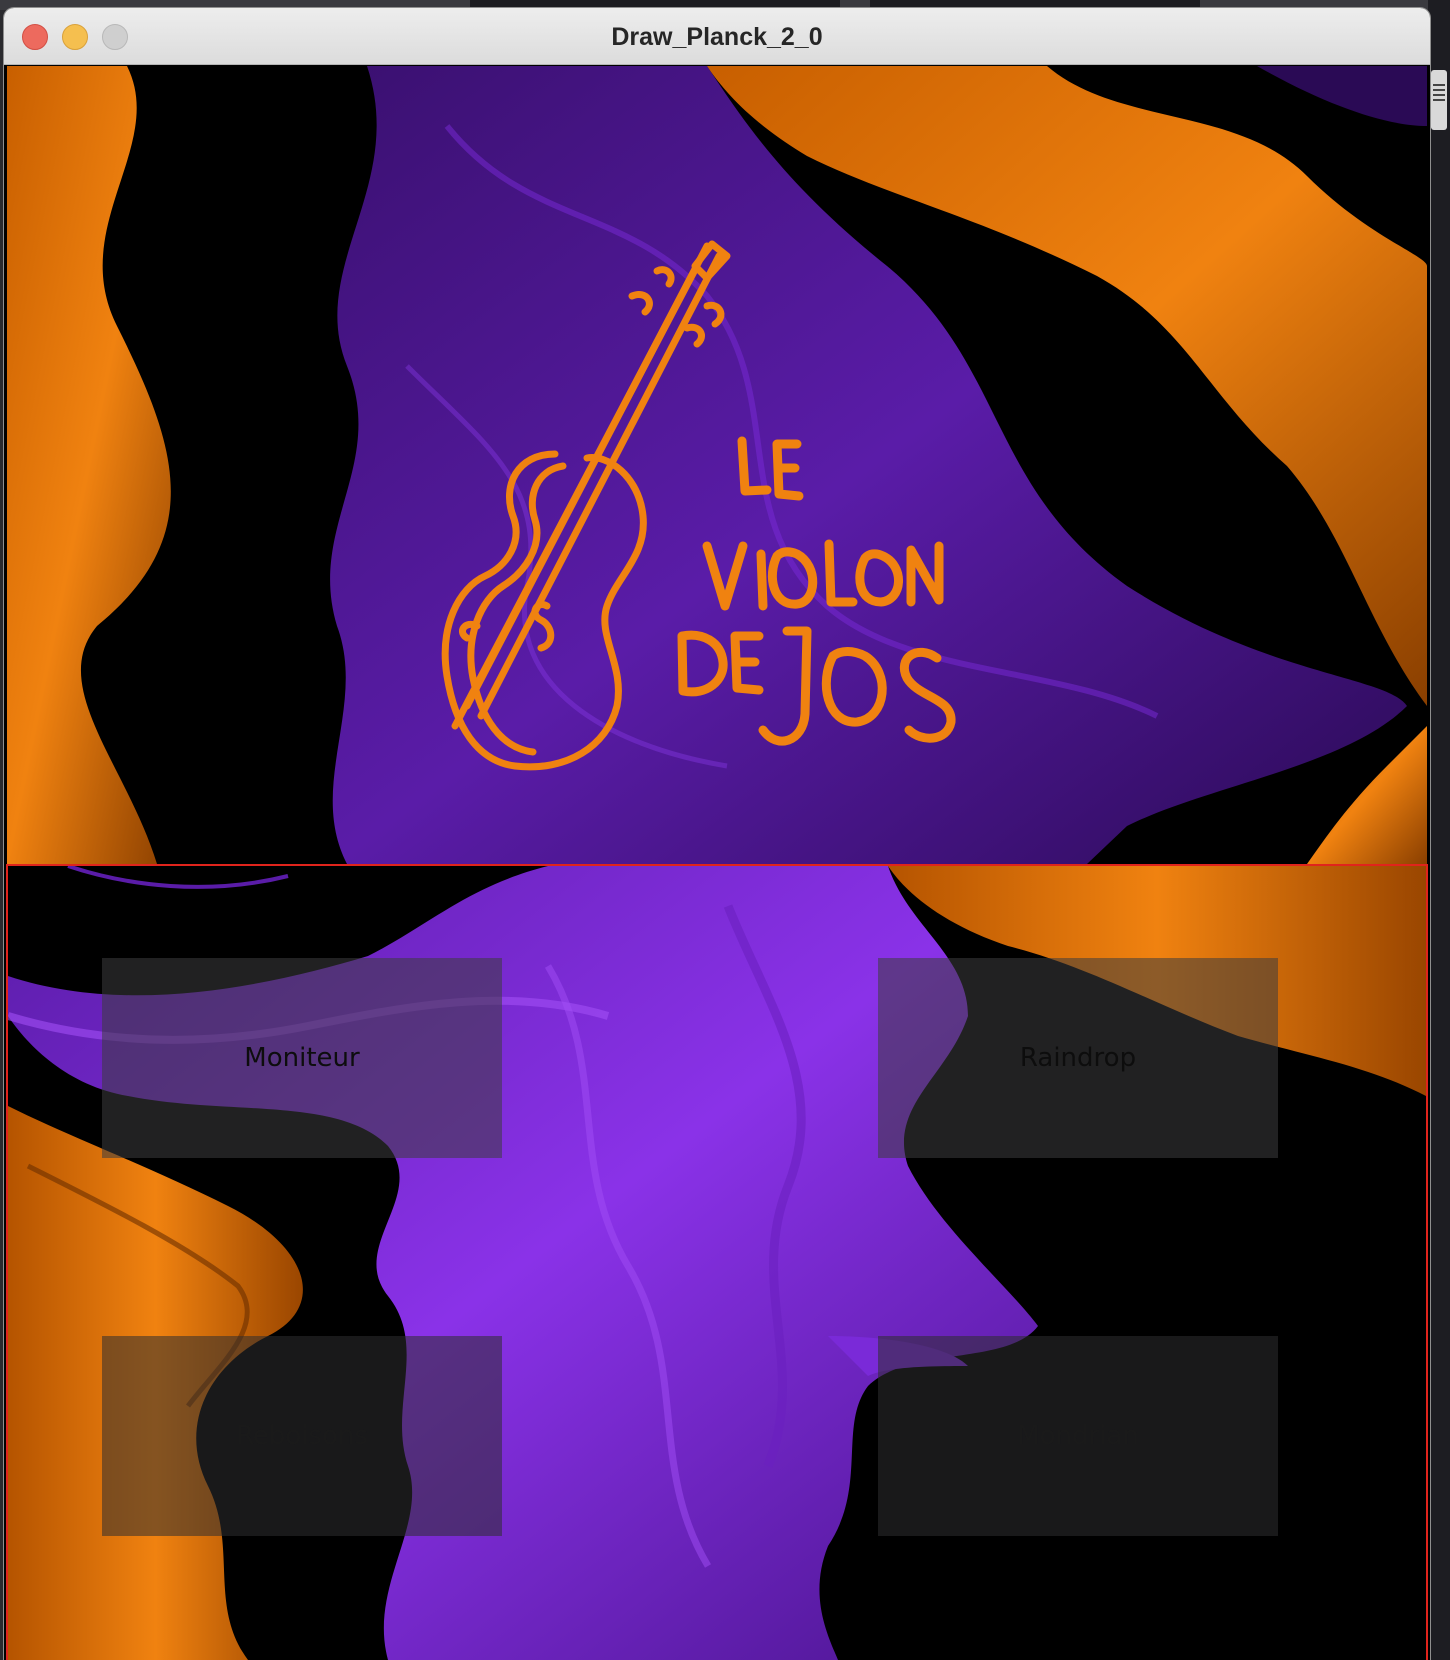 The image size is (1450, 1660). Describe the element at coordinates (302, 1058) in the screenshot. I see `moniteur-button: Moniteur` at that location.